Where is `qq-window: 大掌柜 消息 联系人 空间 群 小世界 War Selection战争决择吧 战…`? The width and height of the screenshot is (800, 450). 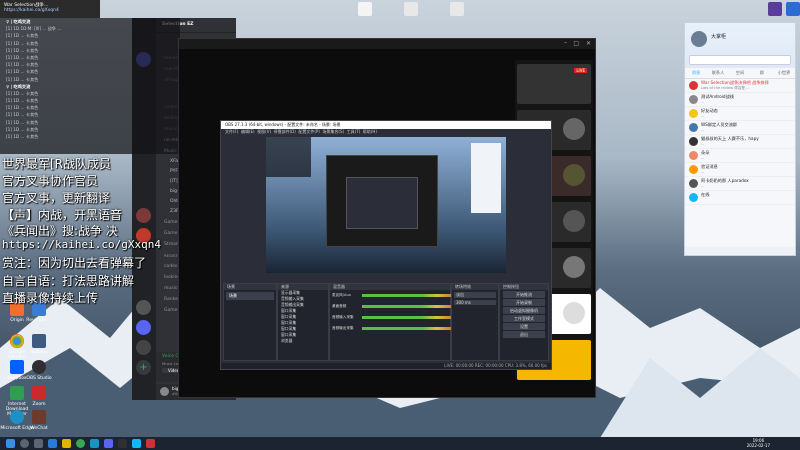 qq-window: 大掌柜 消息 联系人 空间 群 小世界 War Selection战争决择吧 战… is located at coordinates (740, 139).